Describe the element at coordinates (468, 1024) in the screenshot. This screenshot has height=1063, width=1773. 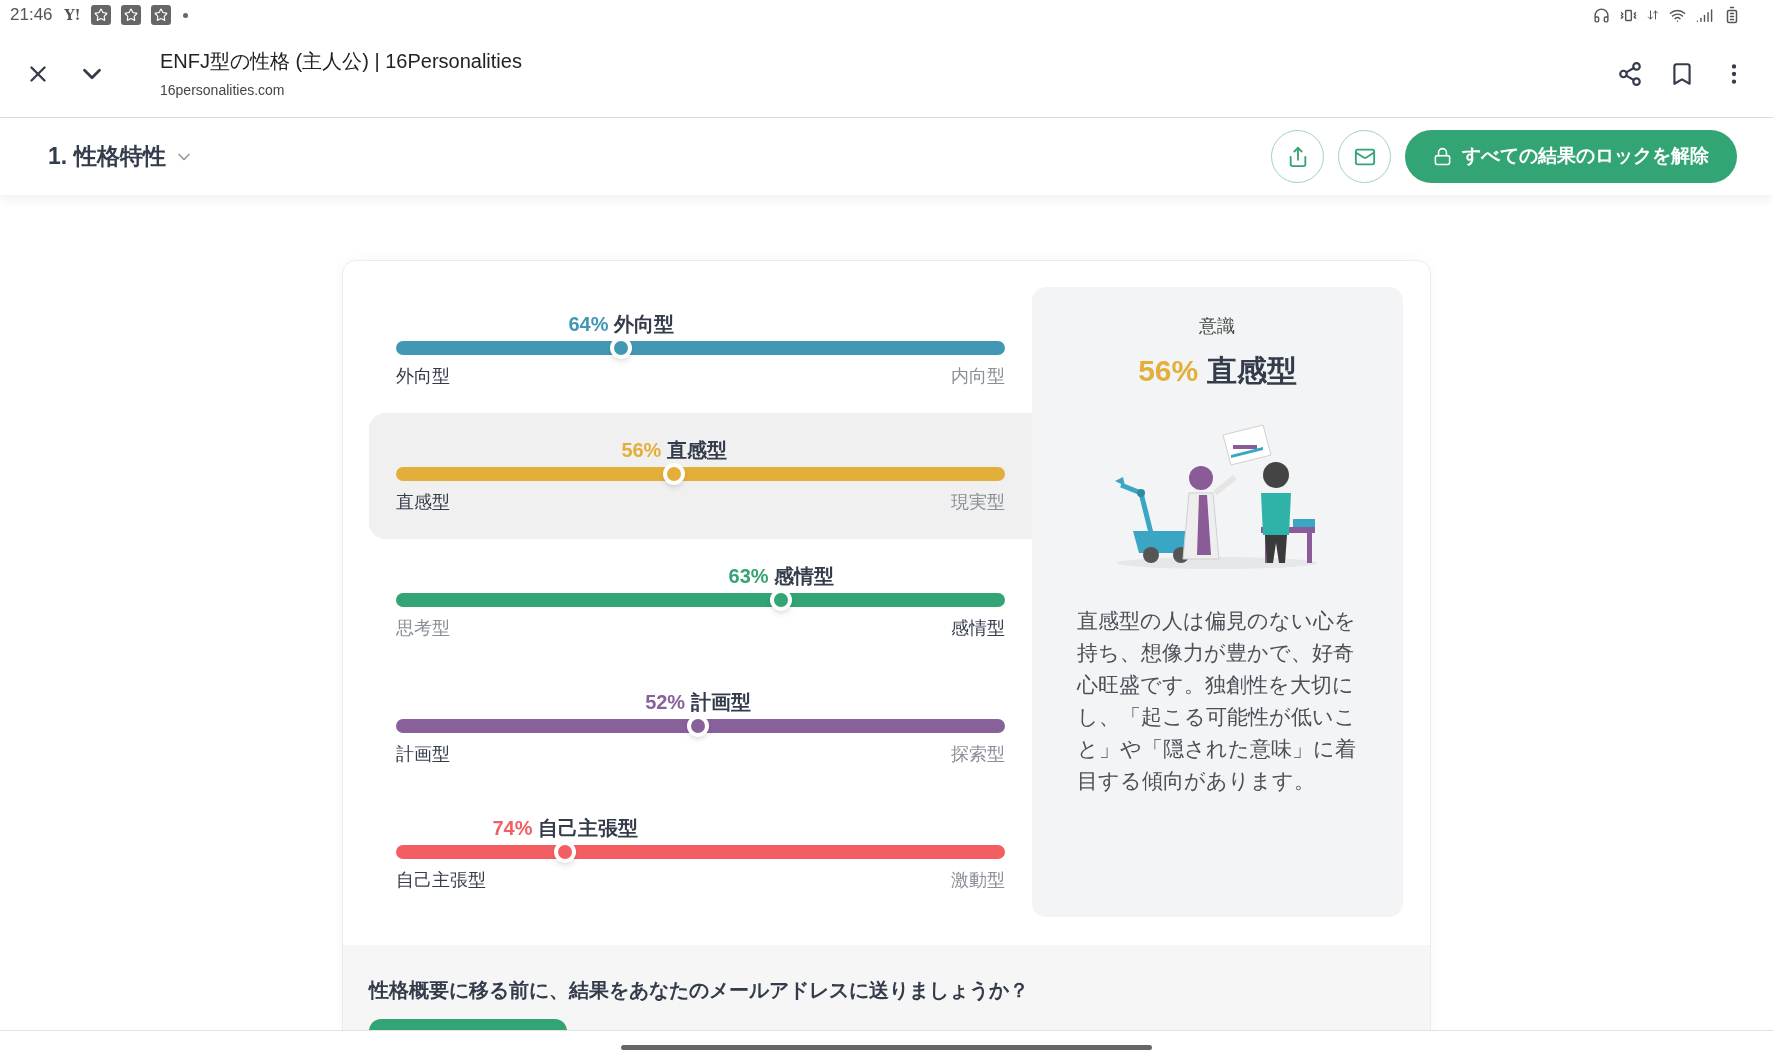
I see `action-button` at that location.